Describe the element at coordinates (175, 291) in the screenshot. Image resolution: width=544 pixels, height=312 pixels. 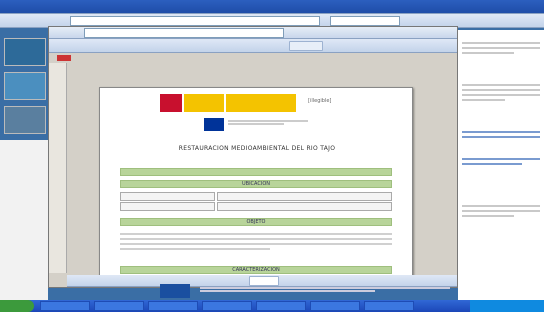
I see `bottom-star-graphic` at that location.